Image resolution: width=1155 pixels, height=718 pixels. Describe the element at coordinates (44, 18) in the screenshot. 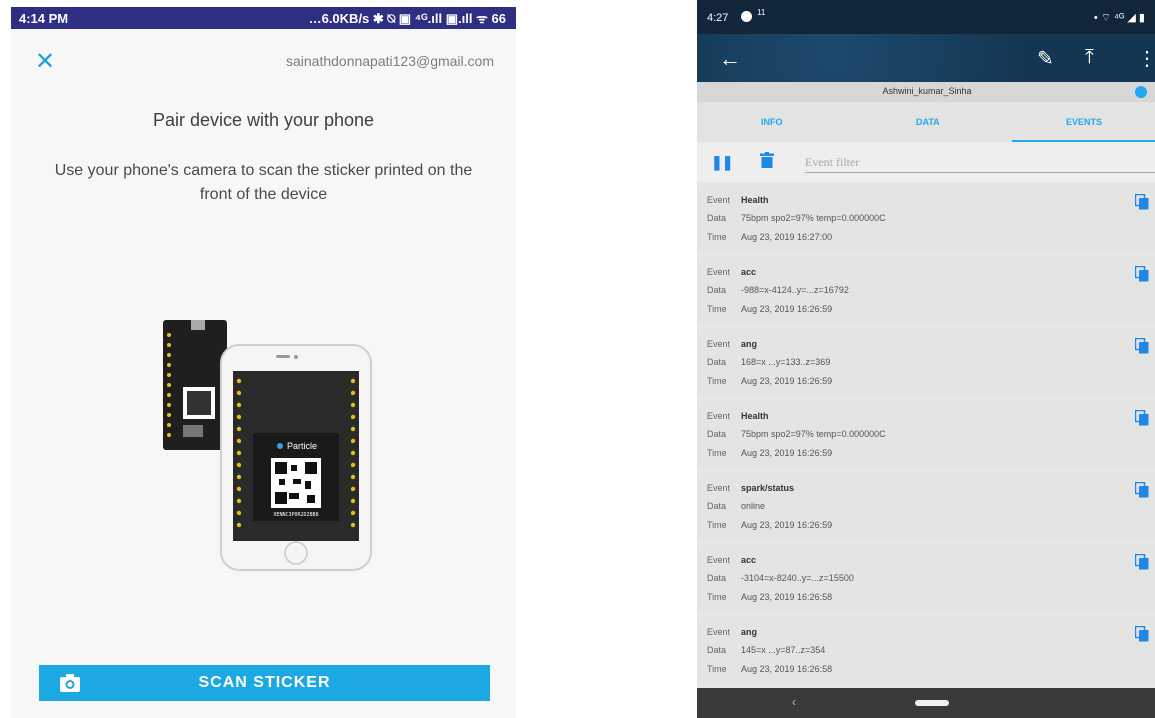

I see `status-time: 4:14 PM` at that location.